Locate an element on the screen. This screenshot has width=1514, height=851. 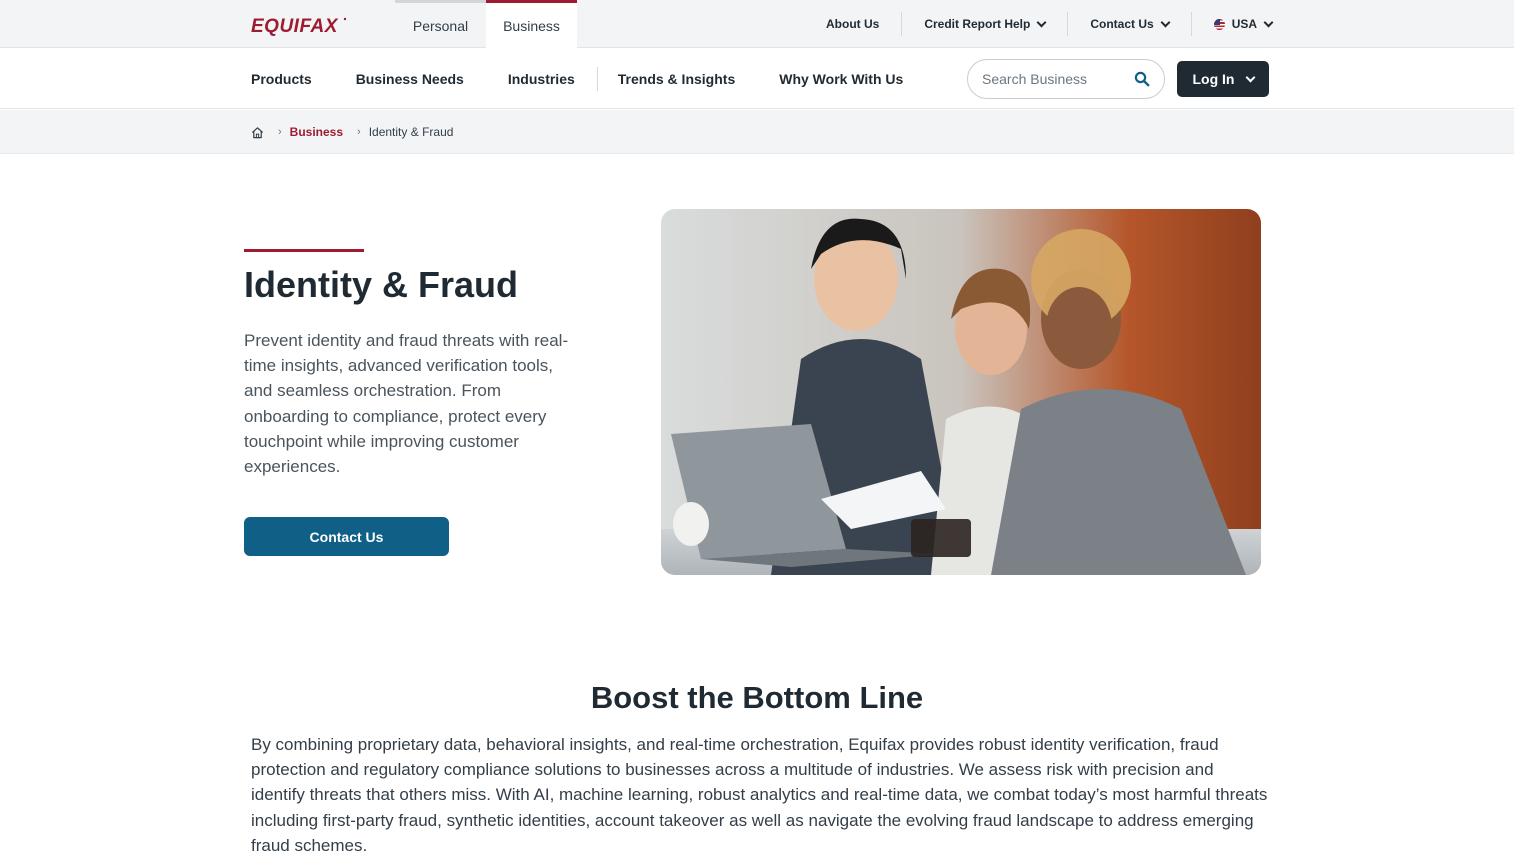
breadcrumb-current: Identity & Fraud is located at coordinates (411, 132).